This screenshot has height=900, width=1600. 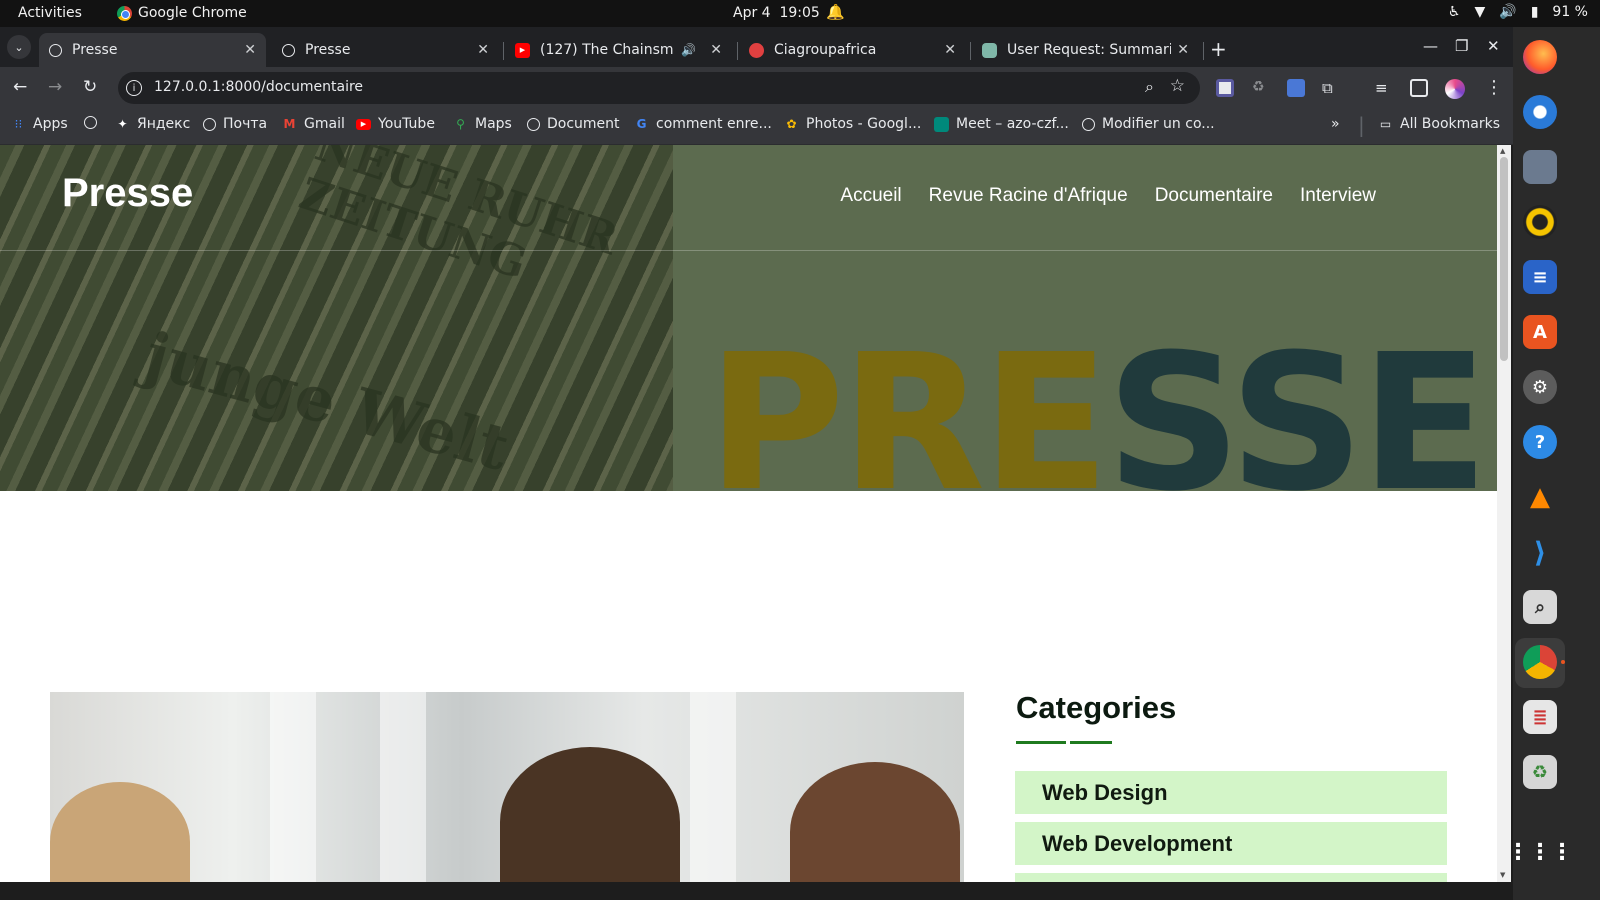 I want to click on more-bookmarks-chevron-icon: », so click(x=1335, y=124).